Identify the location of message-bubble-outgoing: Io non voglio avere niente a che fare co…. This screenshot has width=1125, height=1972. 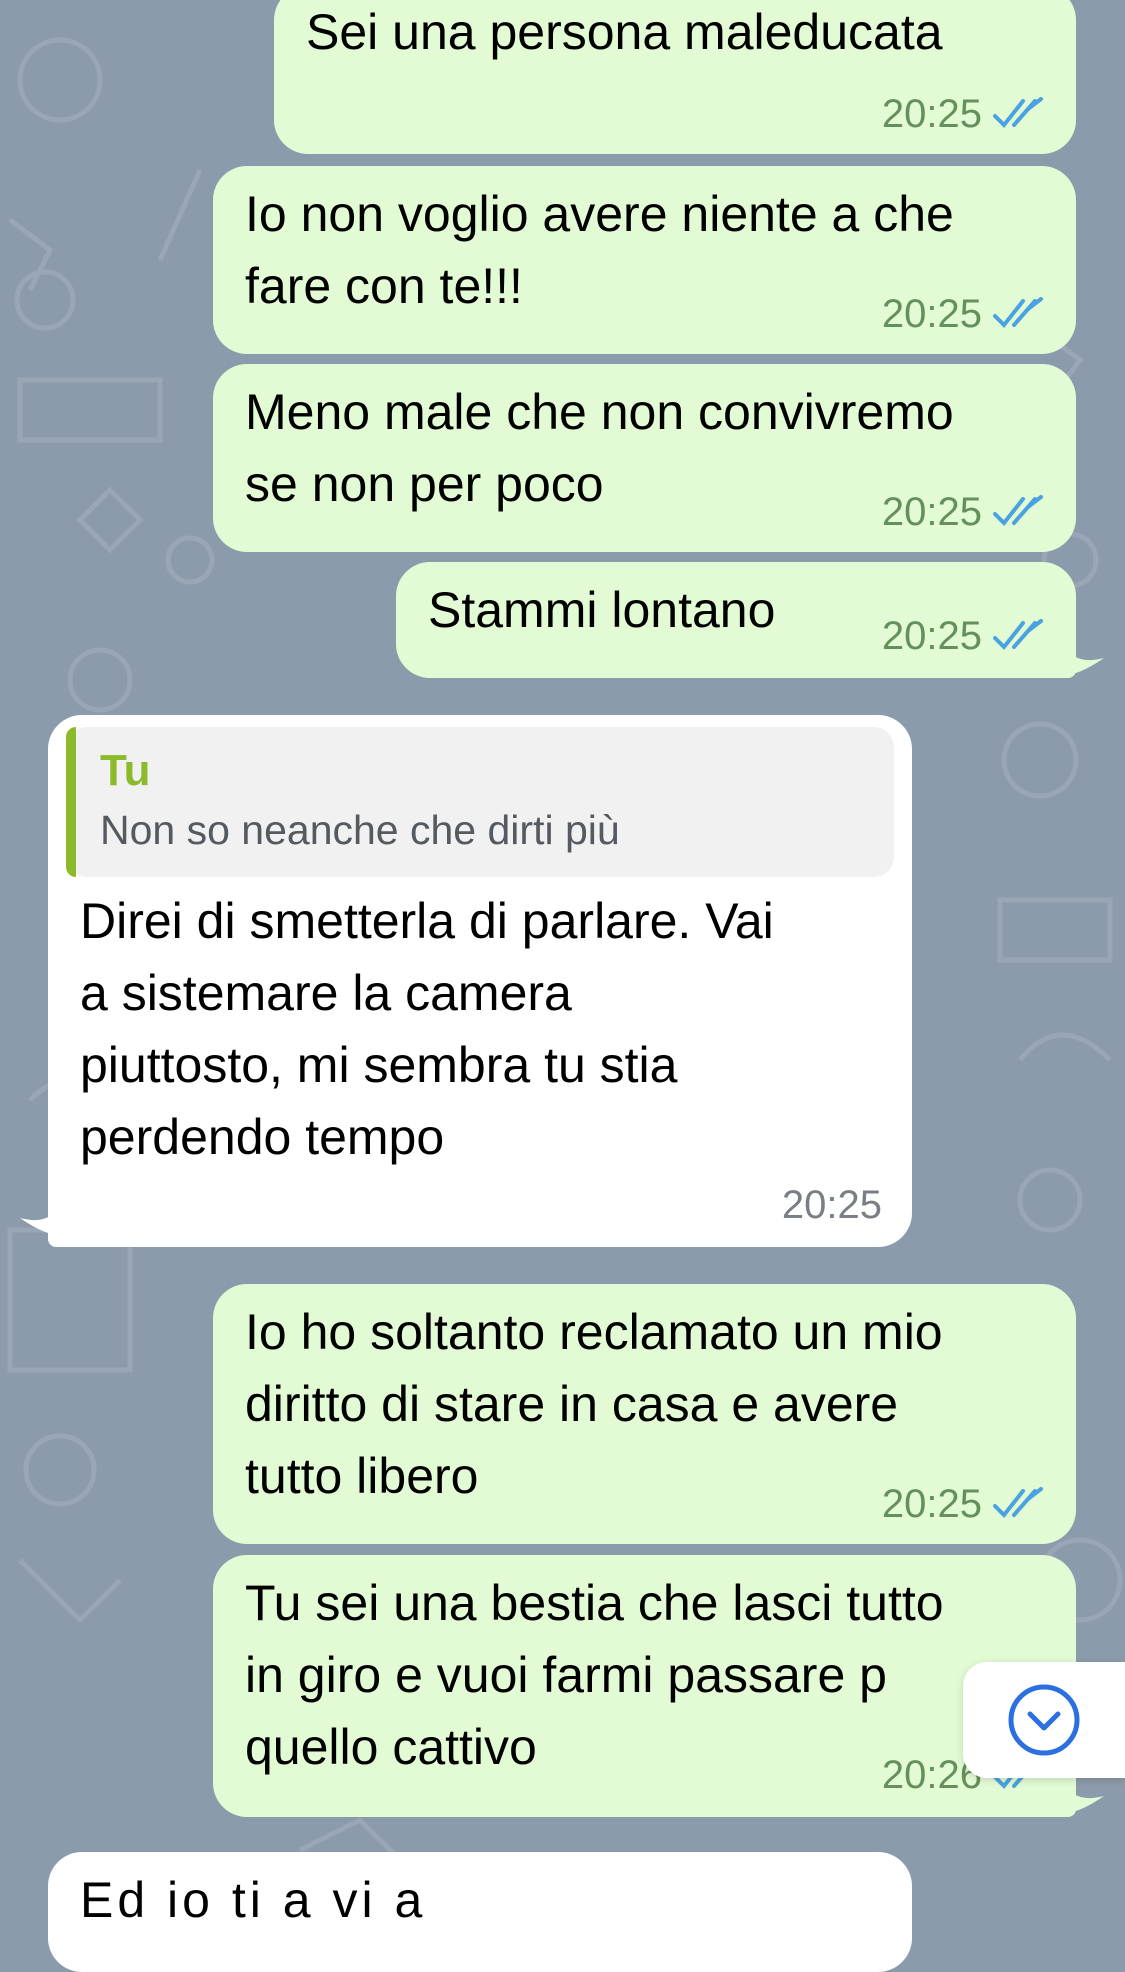
(644, 260).